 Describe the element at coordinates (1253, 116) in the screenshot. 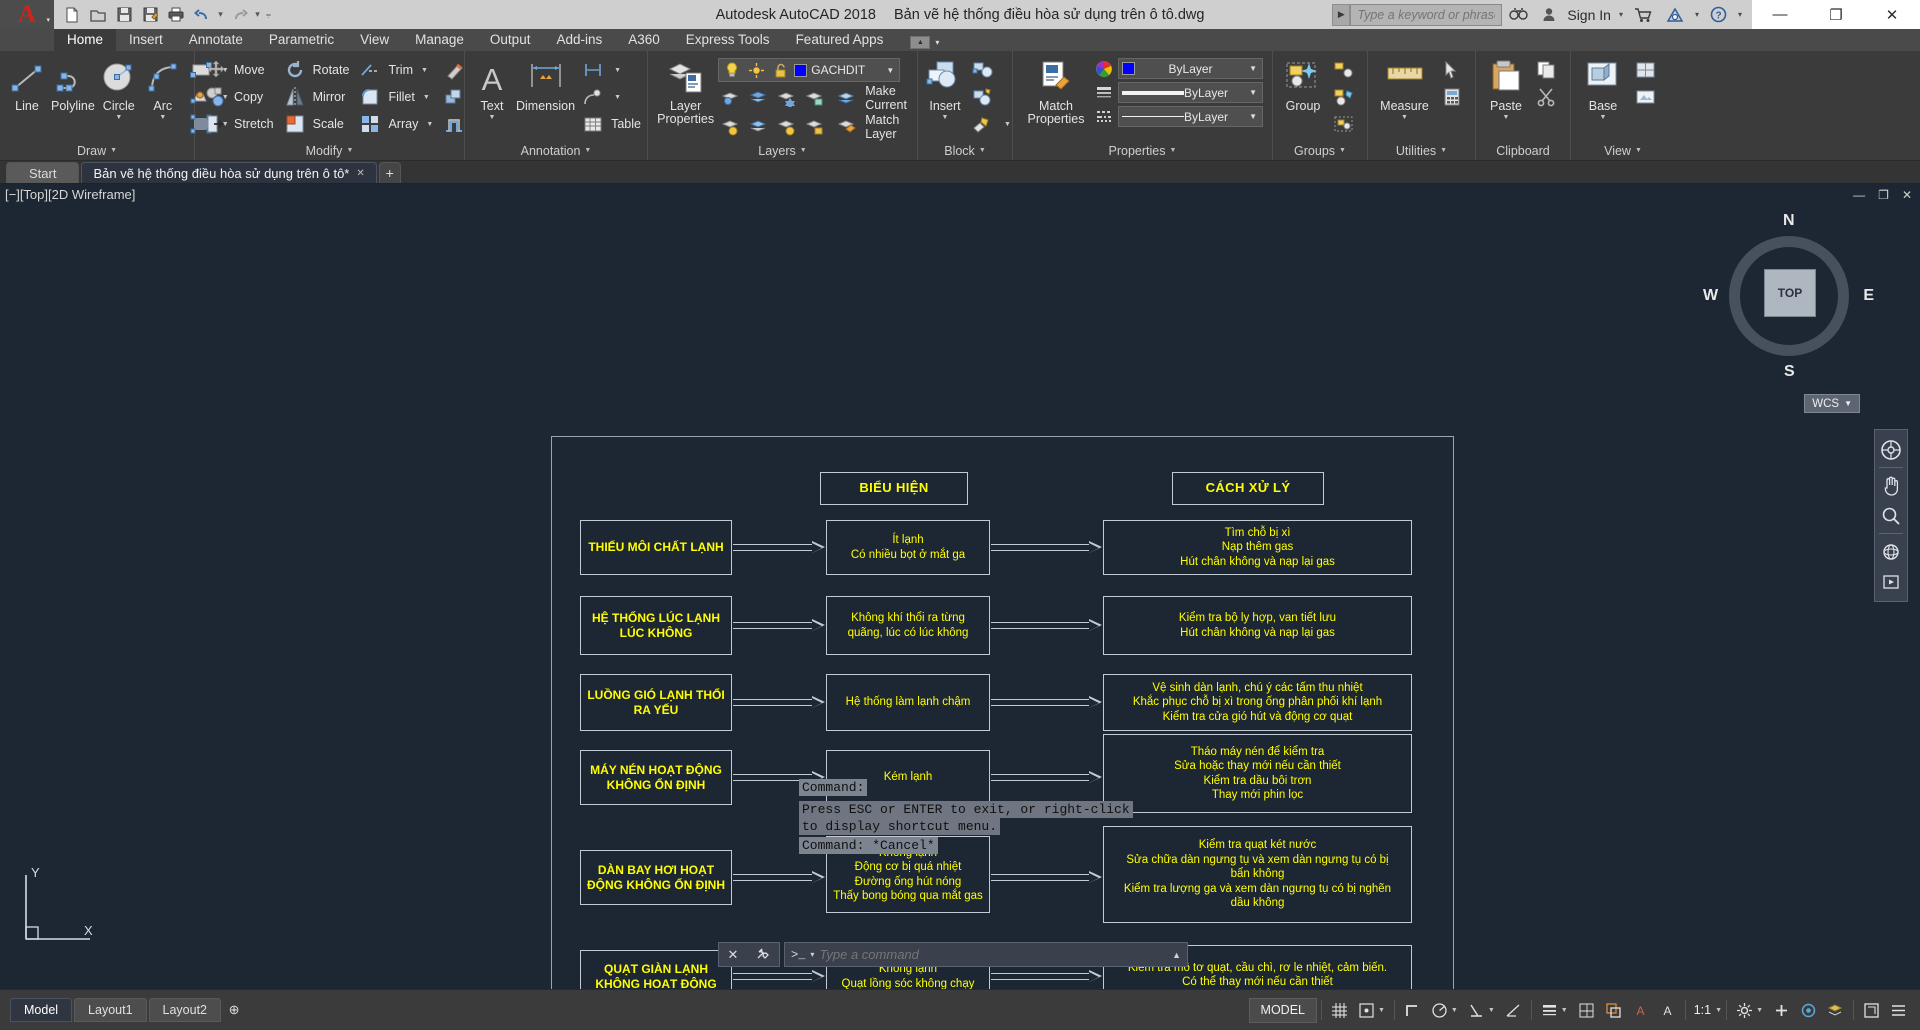

I see `linetype-property-dropdown-icon: ▼` at that location.